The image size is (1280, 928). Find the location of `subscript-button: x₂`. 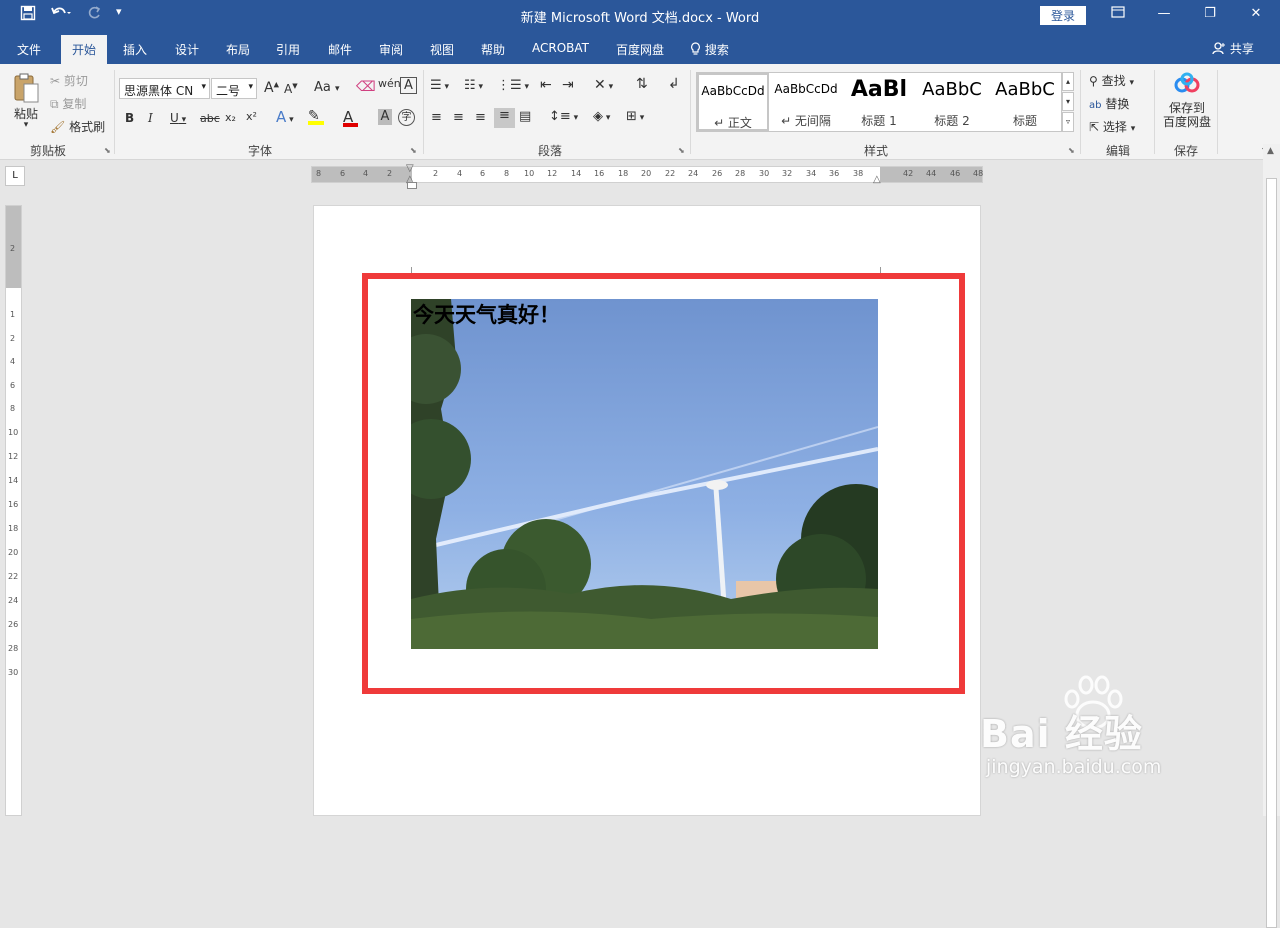

subscript-button: x₂ is located at coordinates (230, 117).